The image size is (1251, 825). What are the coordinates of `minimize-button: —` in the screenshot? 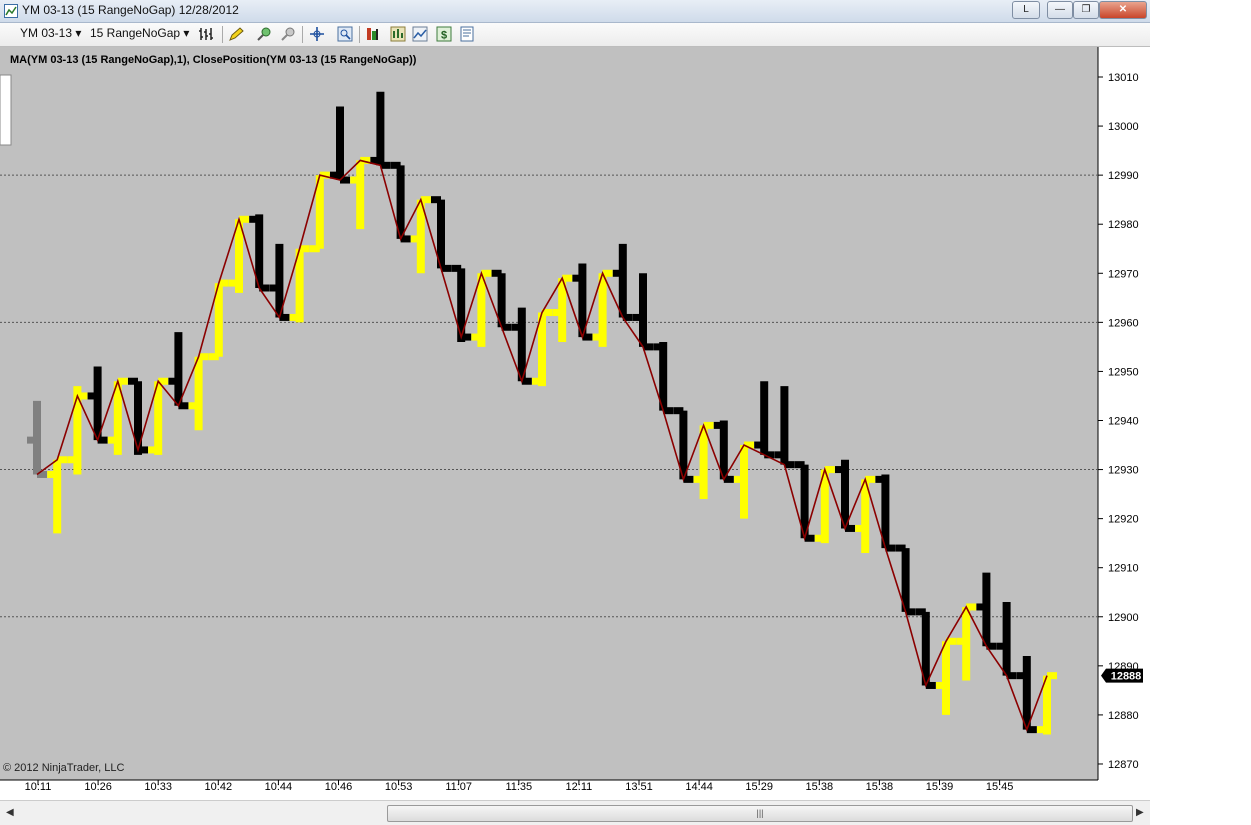 It's located at (1060, 10).